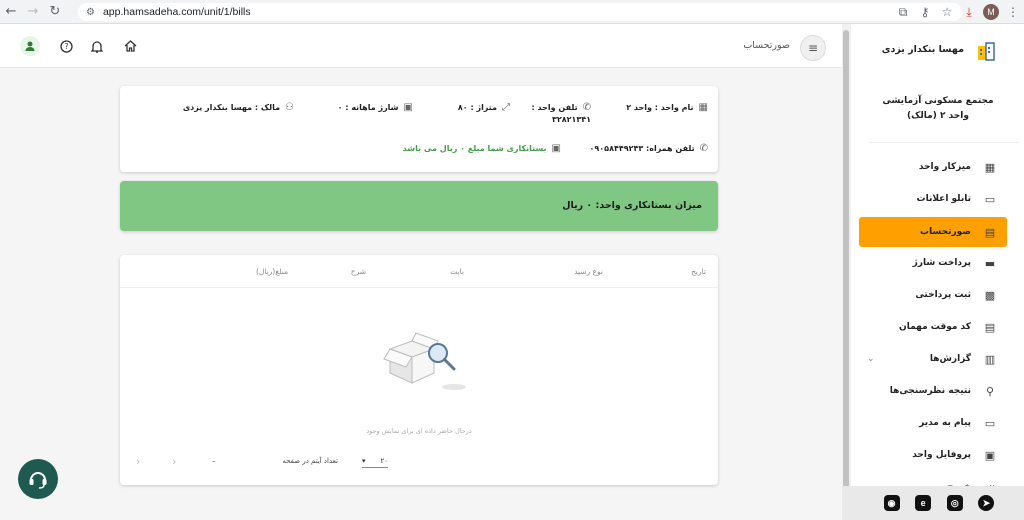  What do you see at coordinates (571, 119) in the screenshot?
I see `unit-phone-value: ۳۲۸۲۱۳۴۱` at bounding box center [571, 119].